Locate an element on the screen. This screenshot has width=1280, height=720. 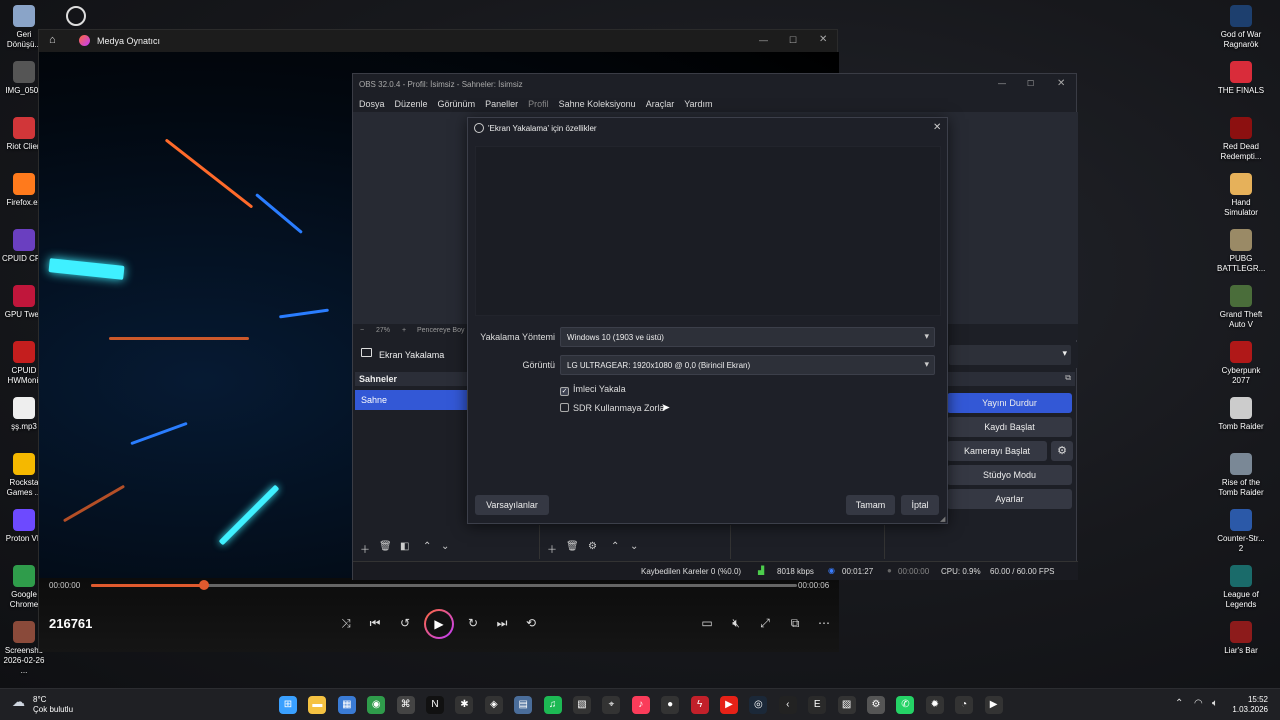
rewind-10-icon: ↺ is located at coordinates (405, 623).